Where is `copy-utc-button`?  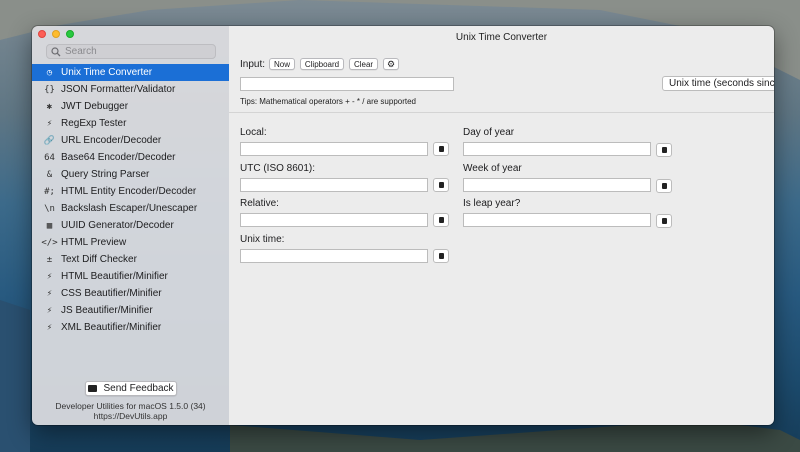
copy-utc-button is located at coordinates (441, 185).